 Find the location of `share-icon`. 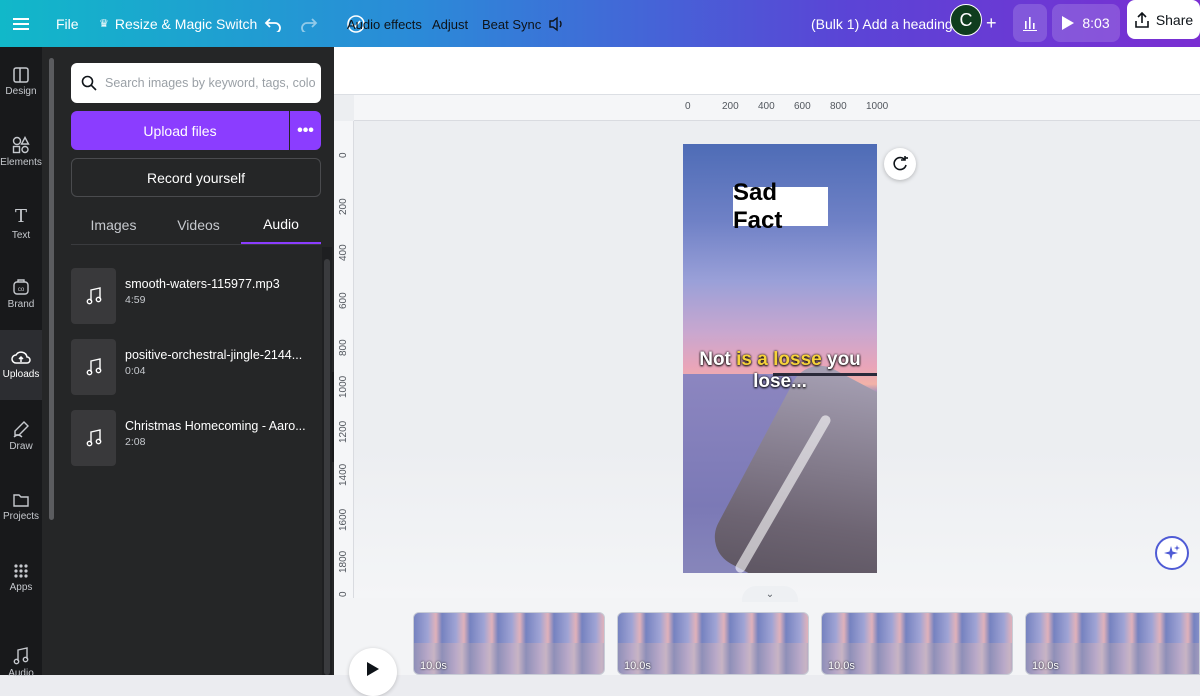

share-icon is located at coordinates (1142, 19).